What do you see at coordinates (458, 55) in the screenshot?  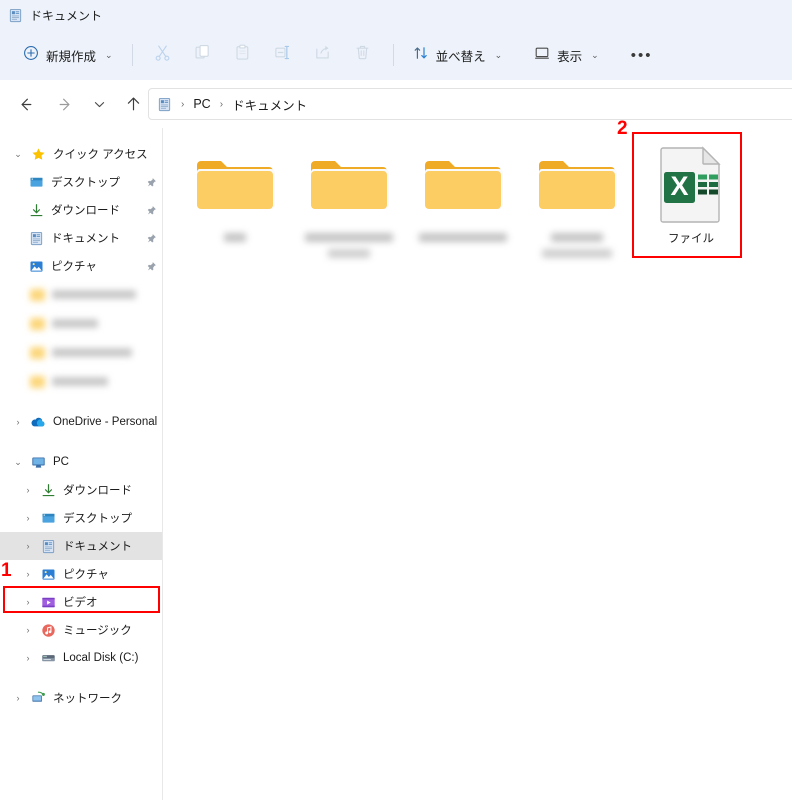 I see `sort-button: 並べ替え ⌄` at bounding box center [458, 55].